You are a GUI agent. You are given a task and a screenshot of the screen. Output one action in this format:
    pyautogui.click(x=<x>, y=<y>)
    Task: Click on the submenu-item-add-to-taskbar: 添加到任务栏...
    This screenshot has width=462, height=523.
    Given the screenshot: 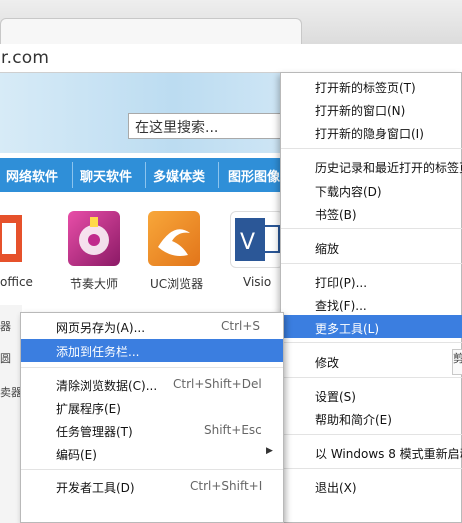 What is the action you would take?
    pyautogui.click(x=97, y=351)
    